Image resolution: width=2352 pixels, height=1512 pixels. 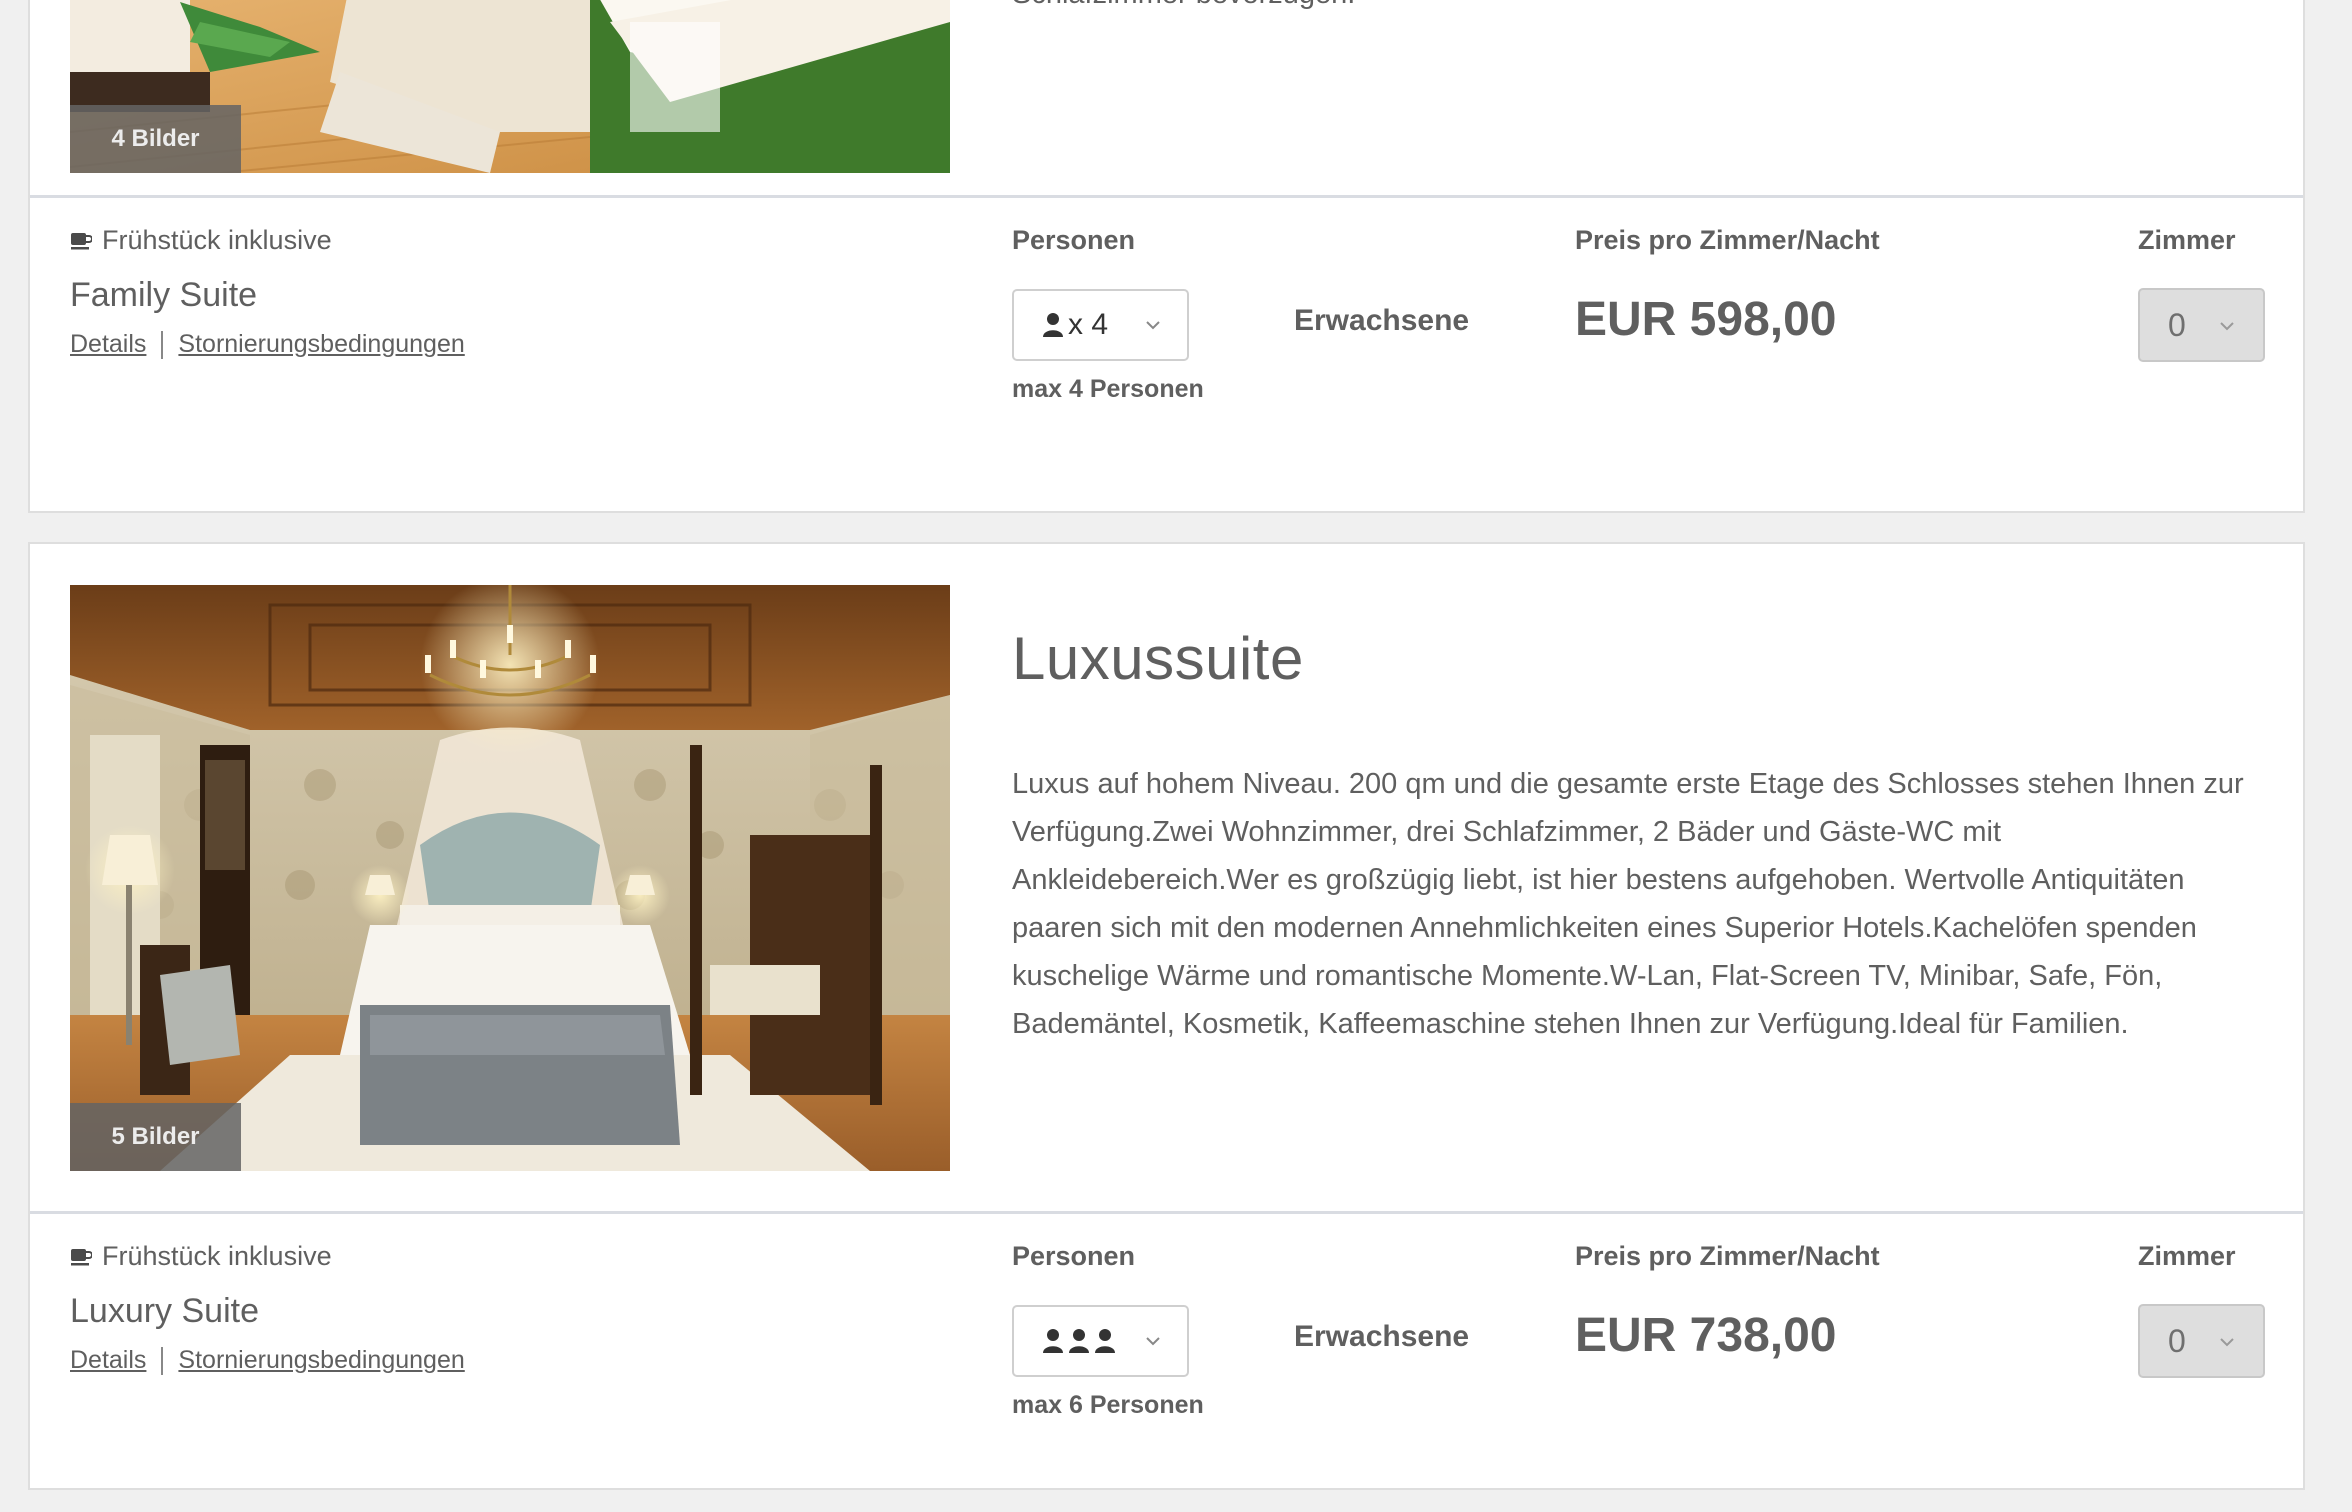 I want to click on room-info-section: 4 Bilder Schlafzimmer bevorzugen., so click(x=1166, y=99).